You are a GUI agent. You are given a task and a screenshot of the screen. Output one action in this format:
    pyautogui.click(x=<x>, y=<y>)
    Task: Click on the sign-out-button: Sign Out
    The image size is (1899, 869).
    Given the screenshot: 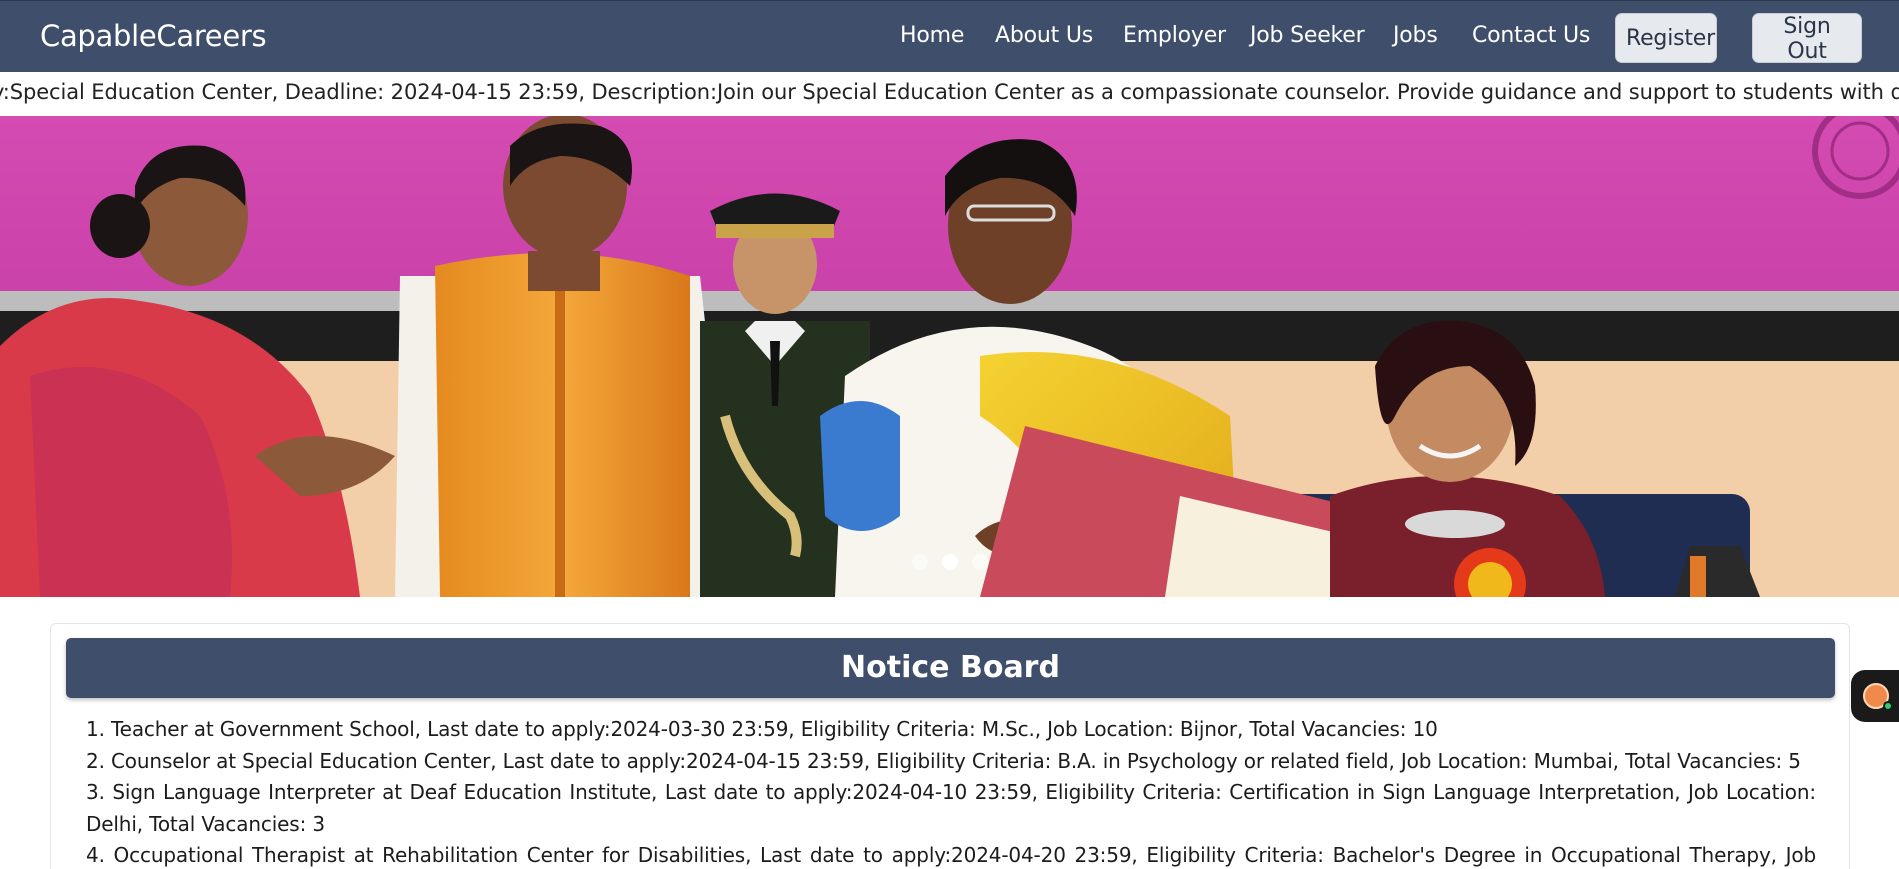 What is the action you would take?
    pyautogui.click(x=1807, y=38)
    